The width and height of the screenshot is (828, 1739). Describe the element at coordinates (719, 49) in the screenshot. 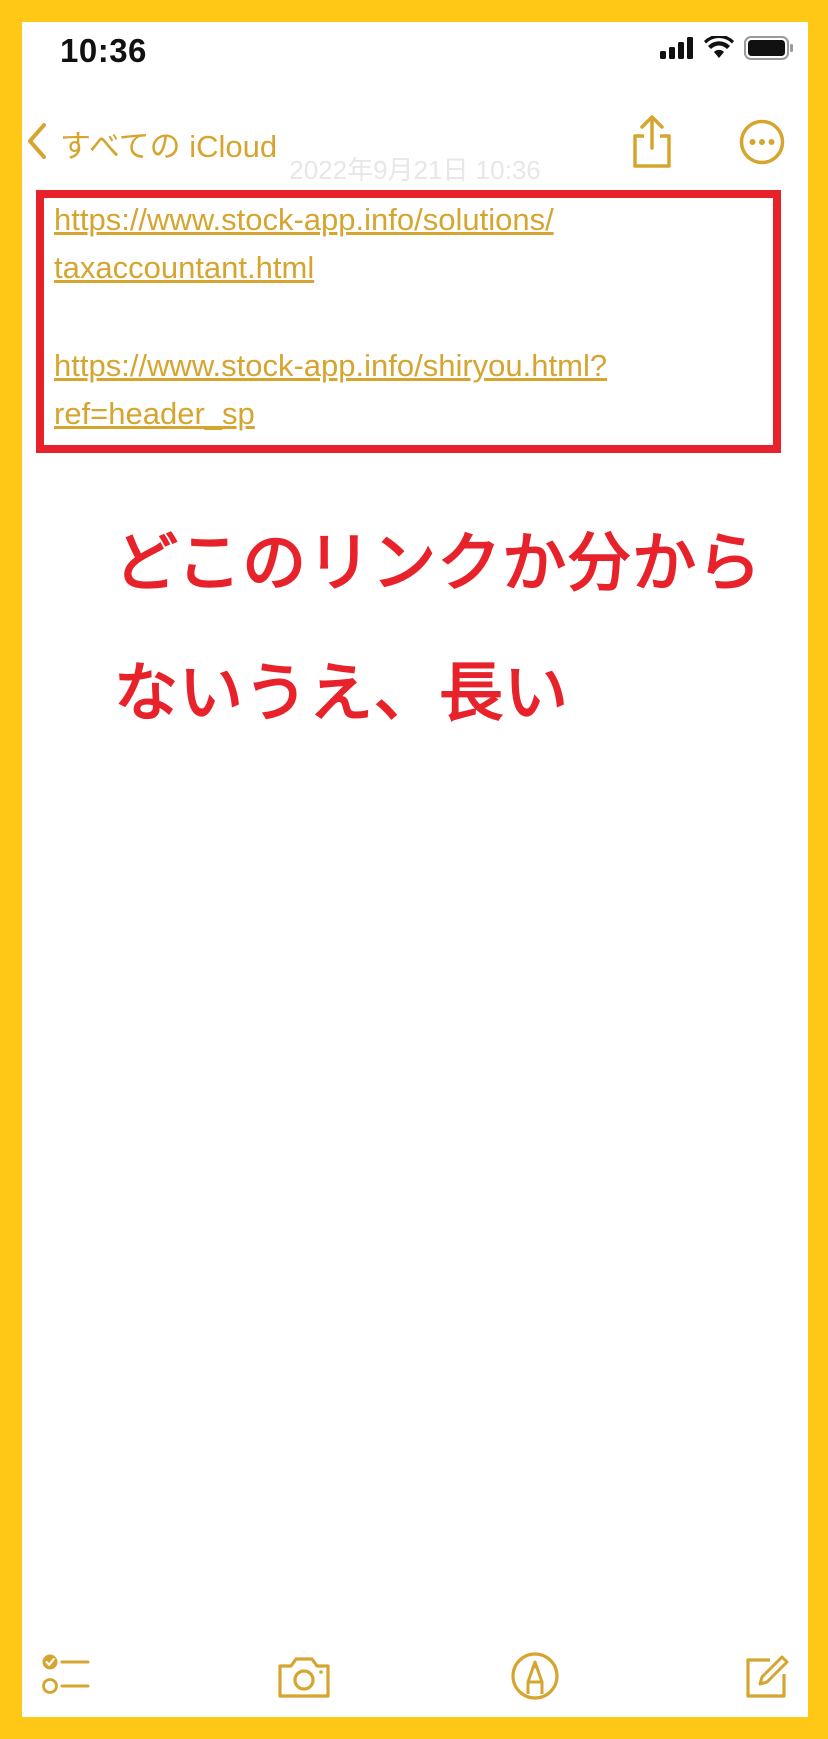

I see `wifi-icon` at that location.